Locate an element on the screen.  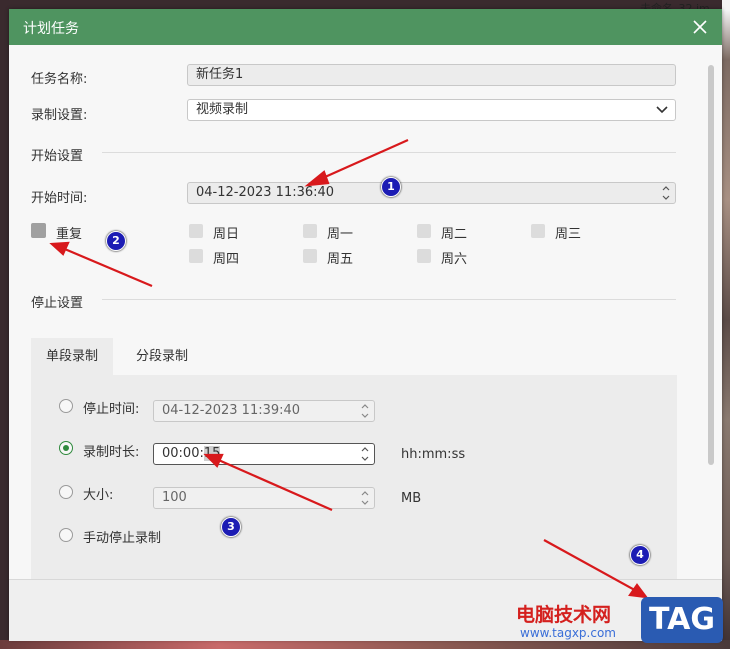
background-bottom is located at coordinates (365, 644).